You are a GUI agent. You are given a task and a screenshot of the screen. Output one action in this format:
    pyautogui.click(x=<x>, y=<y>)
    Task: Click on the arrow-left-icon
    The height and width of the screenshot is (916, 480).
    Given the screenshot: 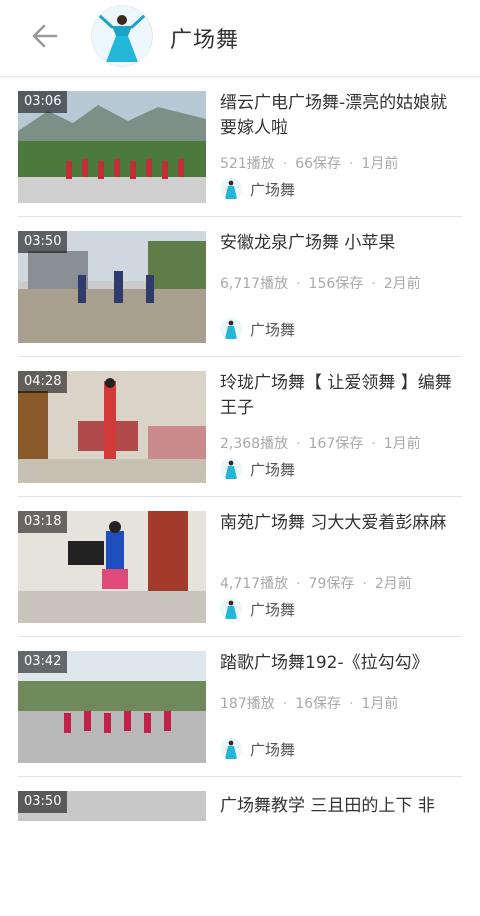 What is the action you would take?
    pyautogui.click(x=45, y=36)
    